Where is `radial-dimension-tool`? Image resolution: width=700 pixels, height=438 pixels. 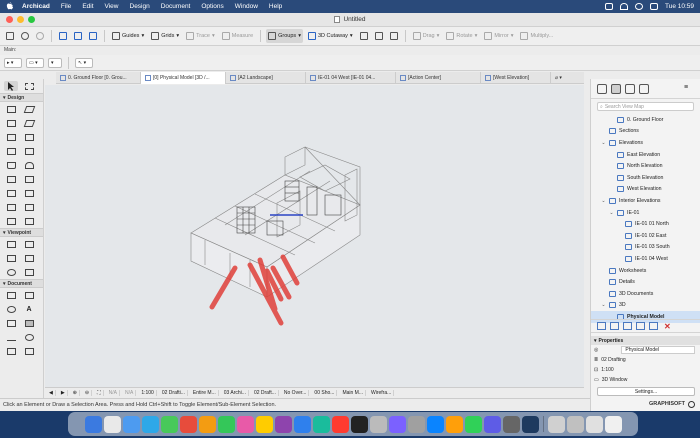 radial-dimension-tool is located at coordinates (11, 309).